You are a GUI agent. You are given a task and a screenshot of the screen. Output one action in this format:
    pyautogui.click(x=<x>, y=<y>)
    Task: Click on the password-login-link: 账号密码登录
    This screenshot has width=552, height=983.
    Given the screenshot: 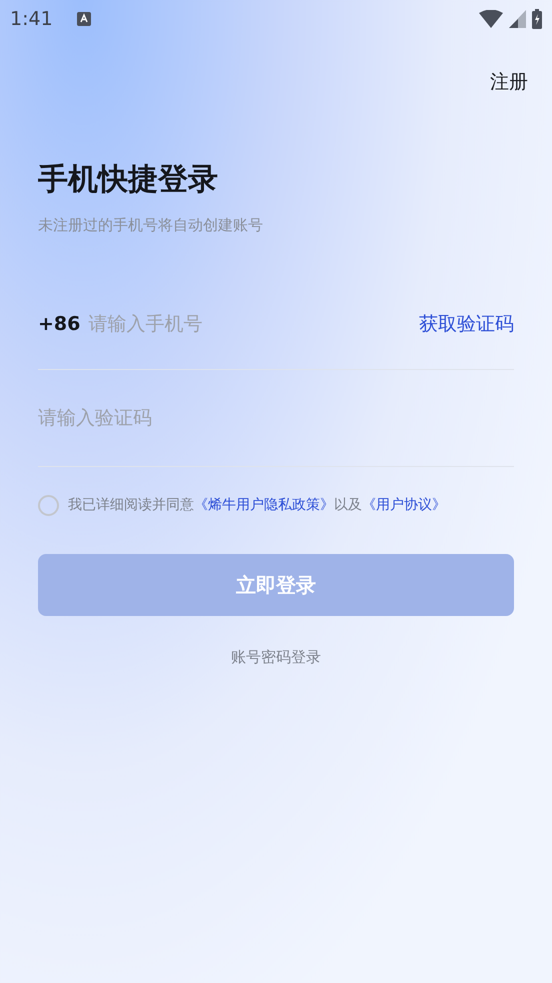 What is the action you would take?
    pyautogui.click(x=276, y=657)
    